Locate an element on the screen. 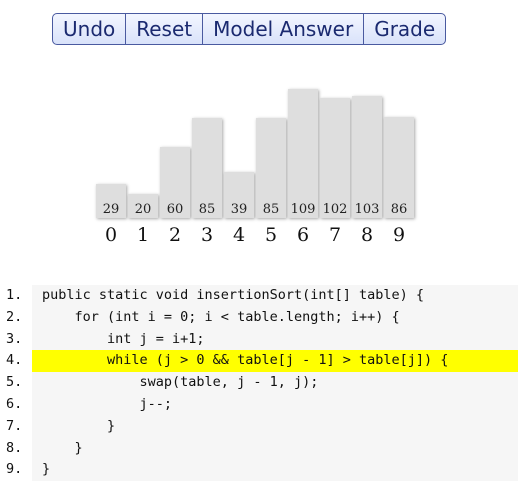 This screenshot has height=497, width=530. code-line: 5. swap(table, j - 1, j); is located at coordinates (265, 383).